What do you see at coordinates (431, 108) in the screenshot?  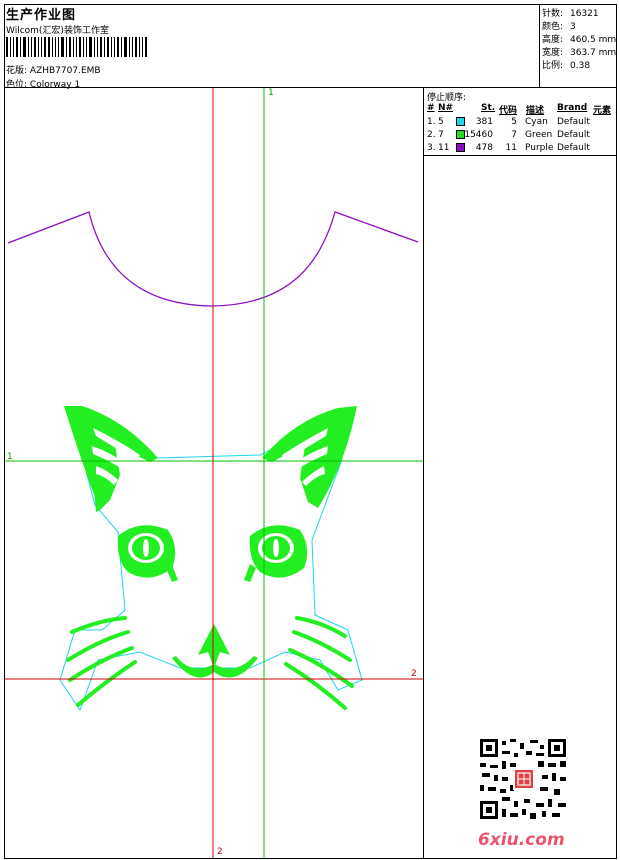 I see `col-header-index: #` at bounding box center [431, 108].